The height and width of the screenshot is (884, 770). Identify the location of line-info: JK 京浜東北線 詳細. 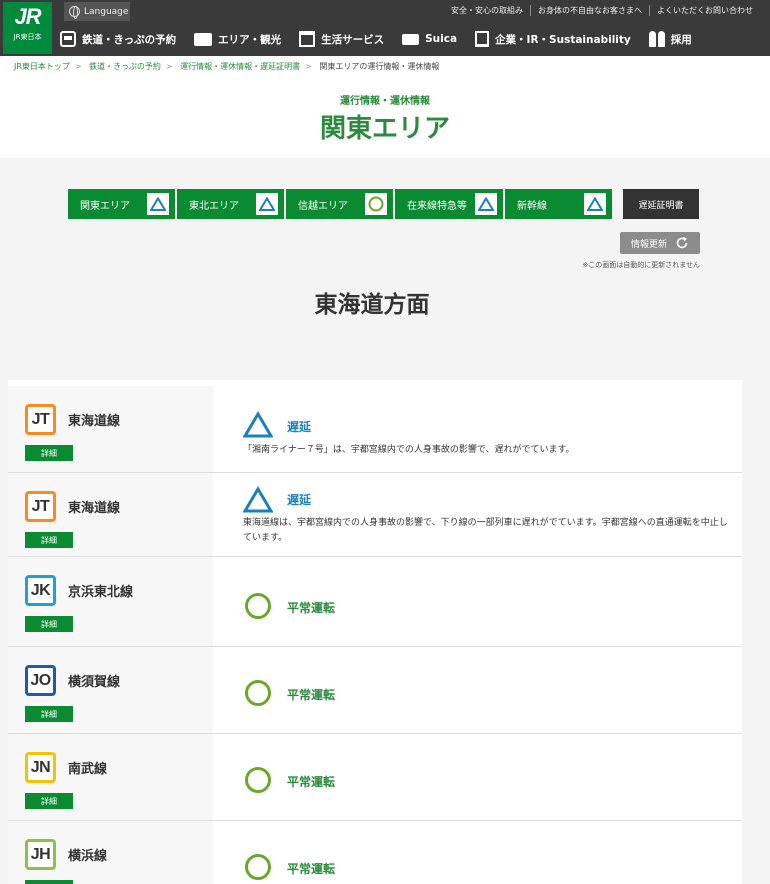
(110, 601).